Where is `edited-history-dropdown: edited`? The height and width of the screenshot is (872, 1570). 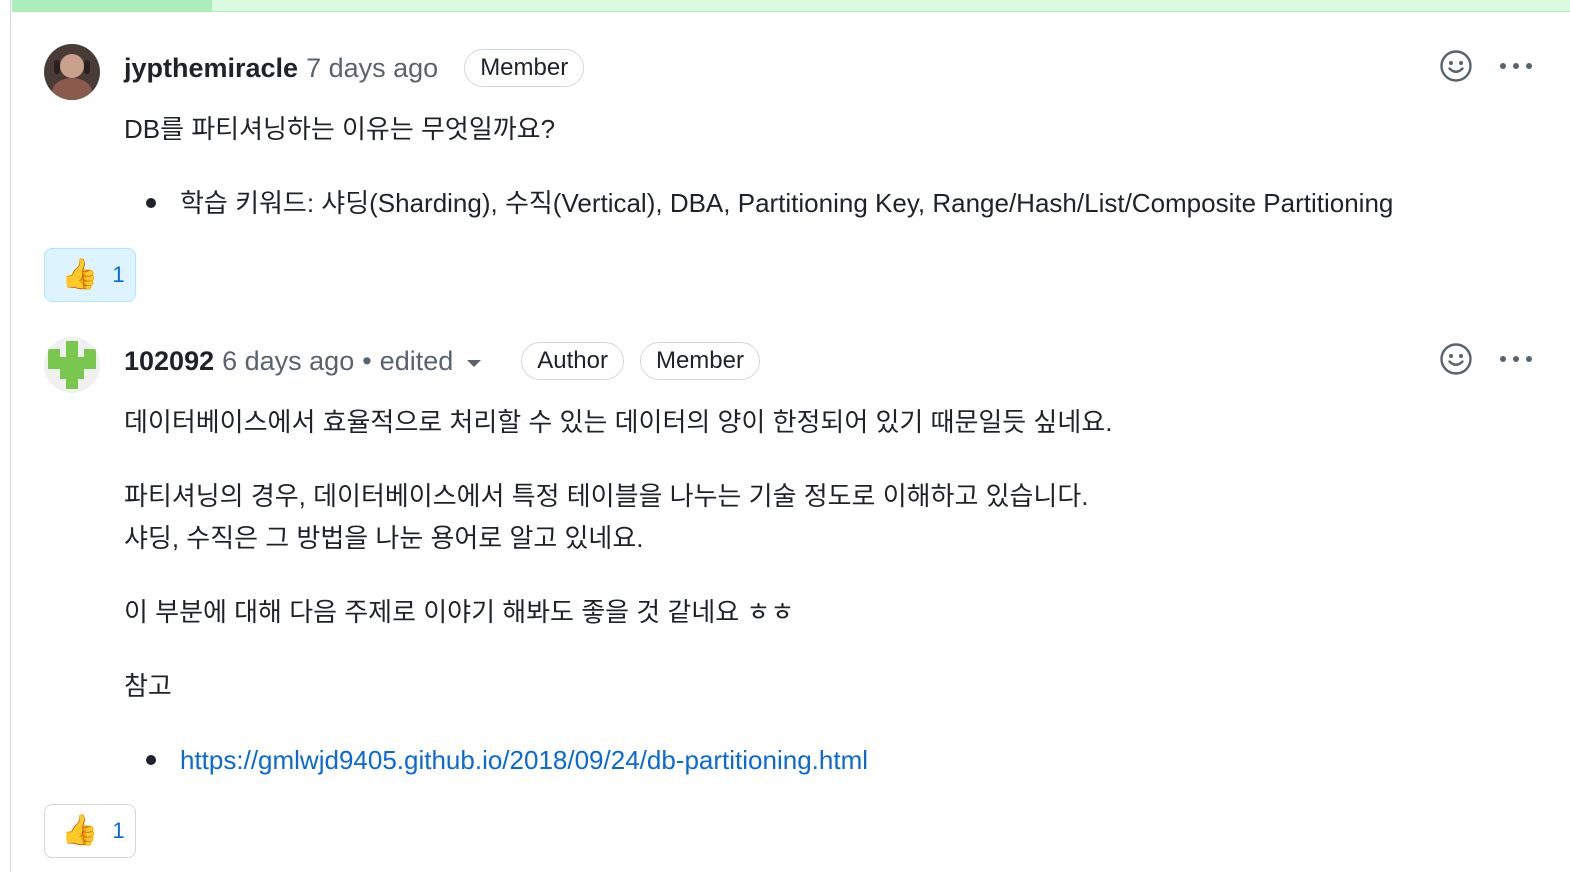 edited-history-dropdown: edited is located at coordinates (431, 361).